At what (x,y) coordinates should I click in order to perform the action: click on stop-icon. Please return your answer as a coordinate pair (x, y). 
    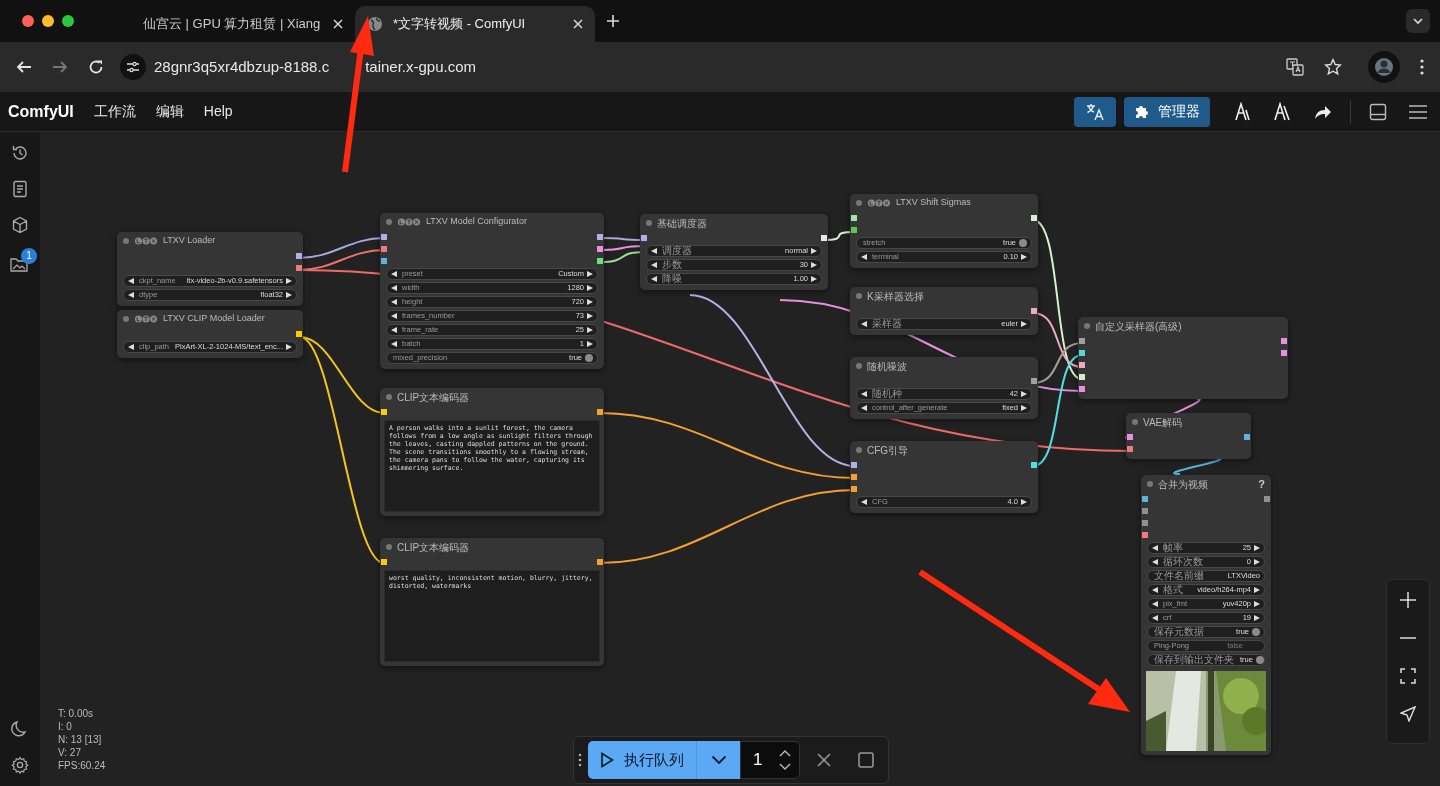
    Looking at the image, I should click on (866, 760).